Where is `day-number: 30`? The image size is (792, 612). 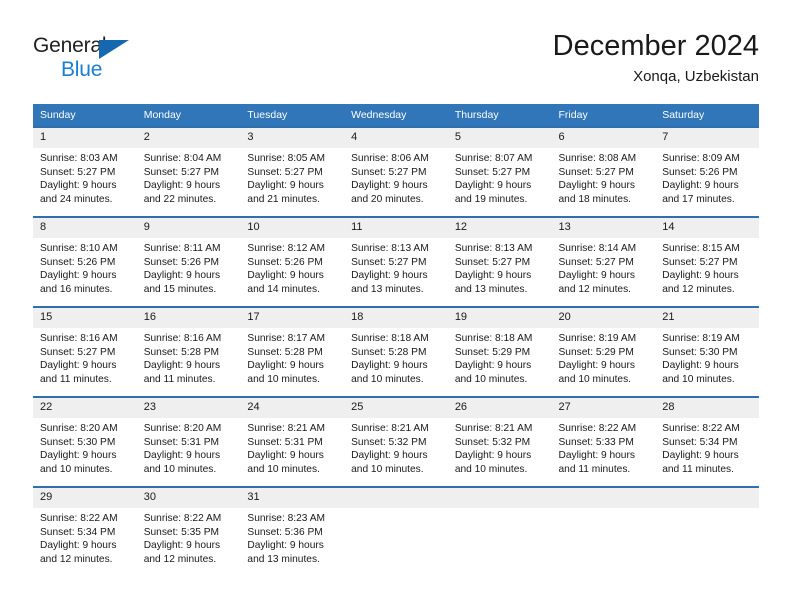 day-number: 30 is located at coordinates (188, 498).